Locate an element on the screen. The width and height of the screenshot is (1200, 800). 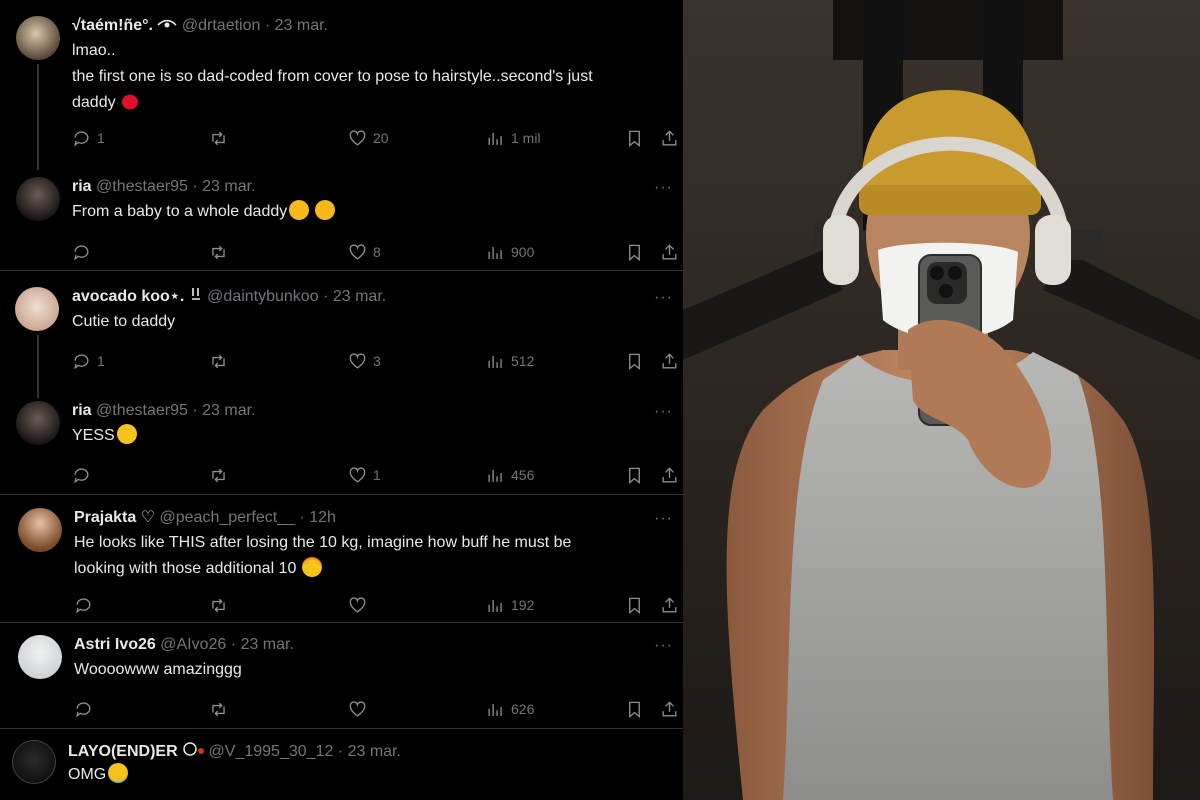
views-button: 1 mil is located at coordinates (513, 138).